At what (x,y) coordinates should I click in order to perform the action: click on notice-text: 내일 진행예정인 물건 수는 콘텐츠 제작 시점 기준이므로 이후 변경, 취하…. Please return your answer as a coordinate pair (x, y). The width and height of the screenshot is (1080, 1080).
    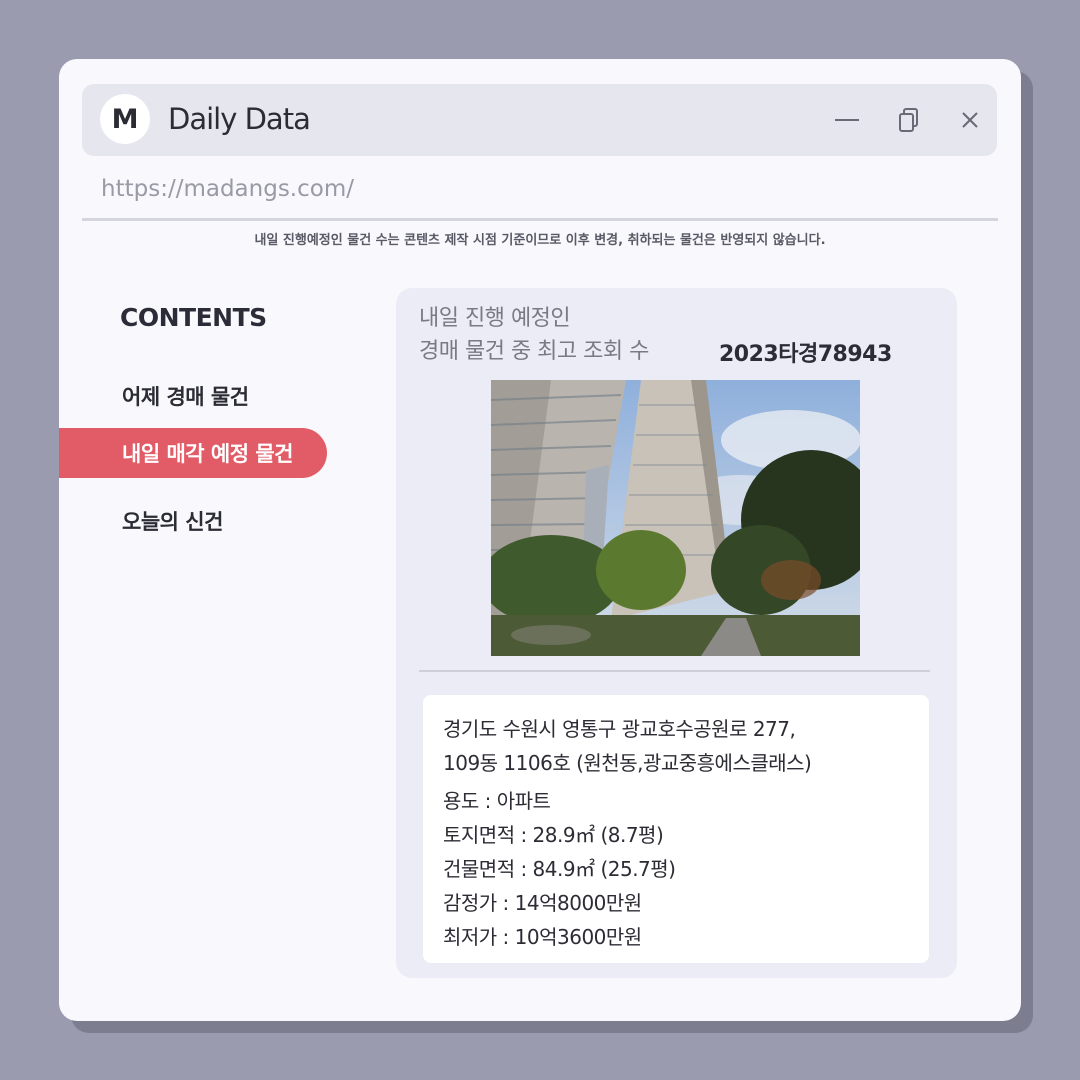
    Looking at the image, I should click on (540, 240).